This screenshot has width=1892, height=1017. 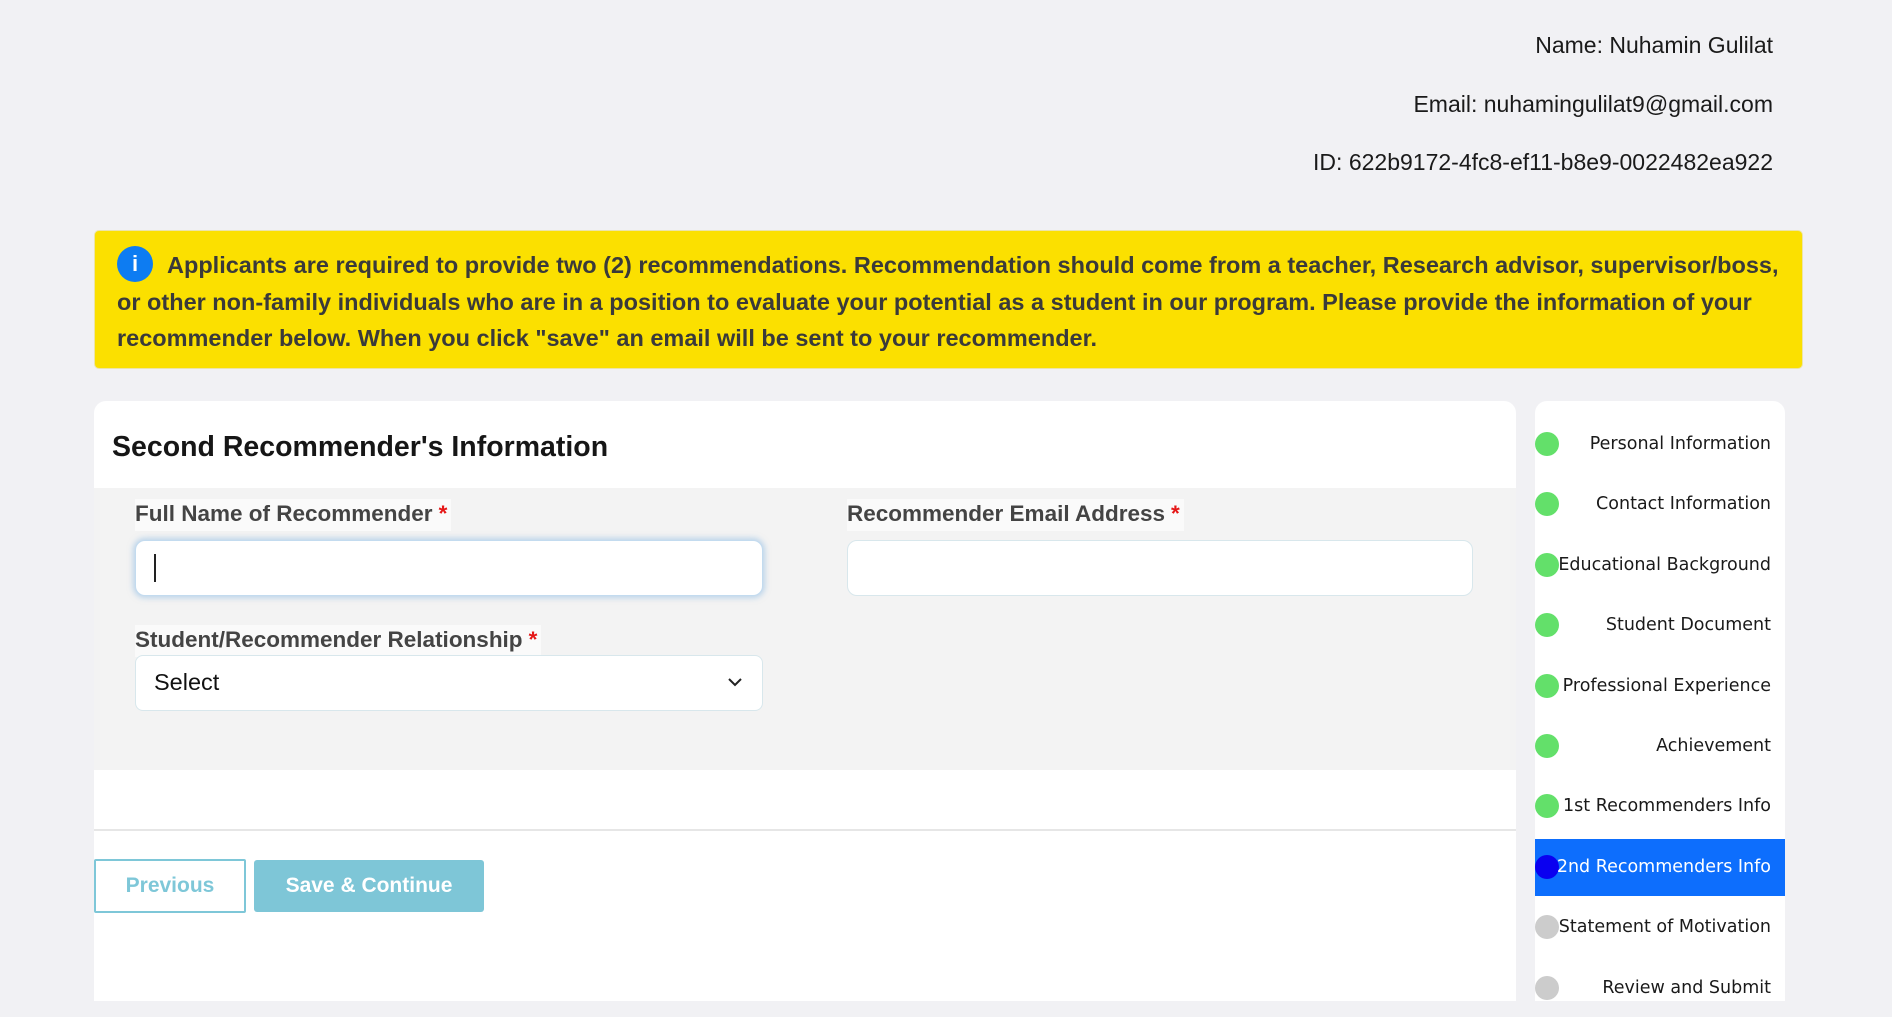 What do you see at coordinates (360, 447) in the screenshot?
I see `page-title: Second Recommender's Information` at bounding box center [360, 447].